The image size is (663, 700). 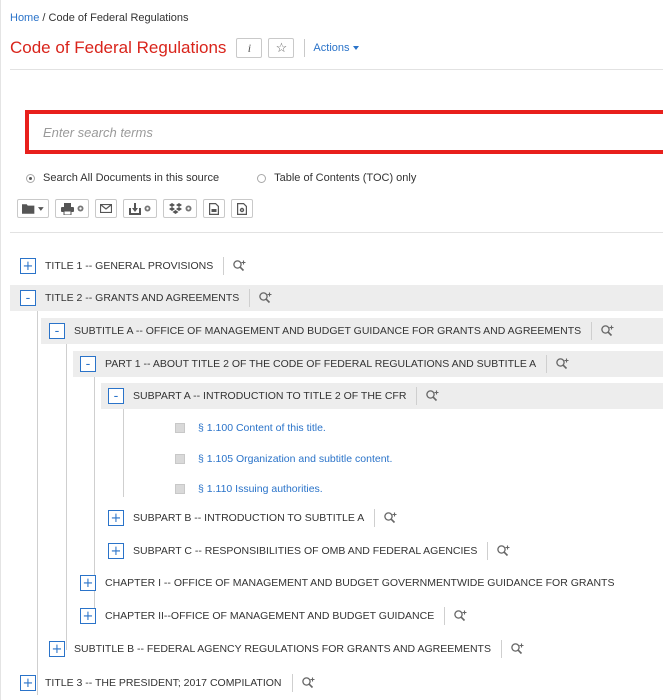 I want to click on favorite-button: ☆, so click(x=281, y=48).